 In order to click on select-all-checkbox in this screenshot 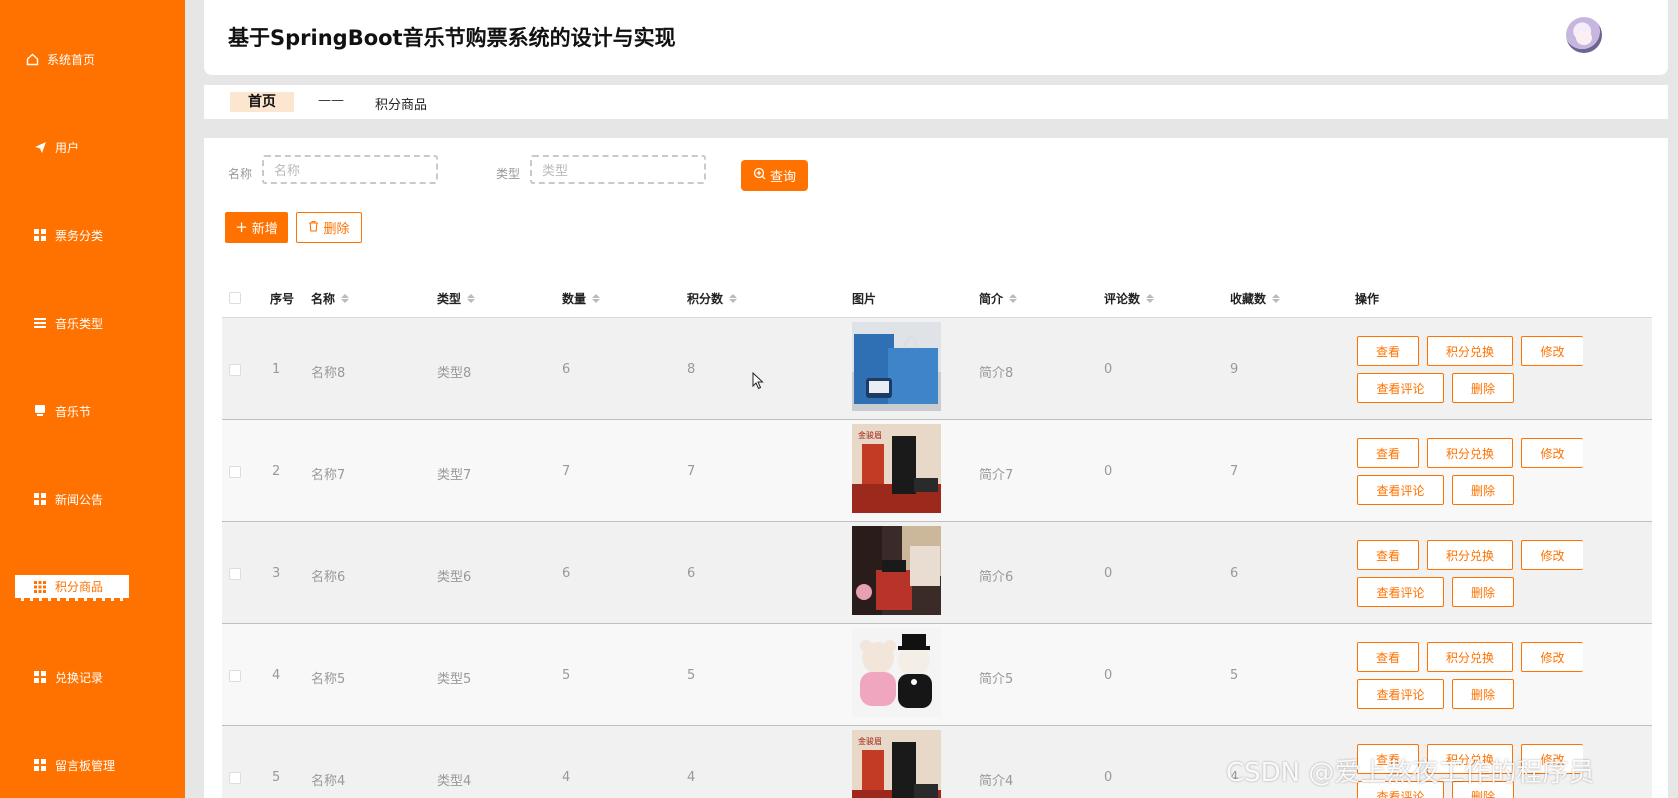, I will do `click(235, 298)`.